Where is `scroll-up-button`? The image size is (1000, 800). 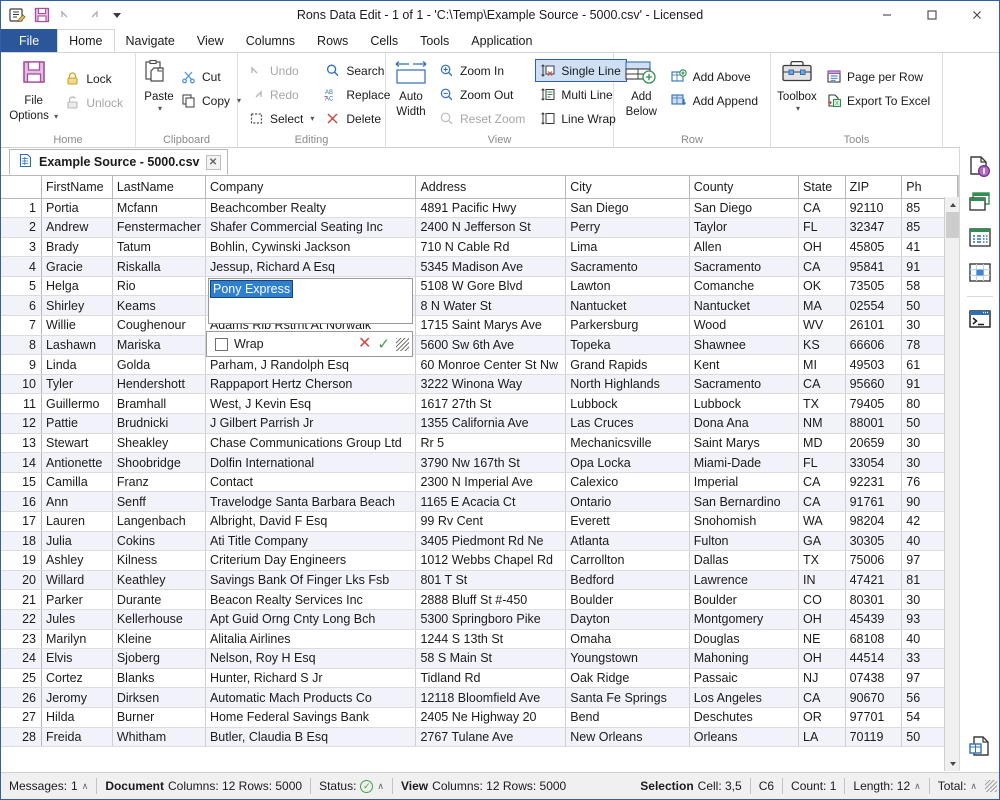 scroll-up-button is located at coordinates (952, 204).